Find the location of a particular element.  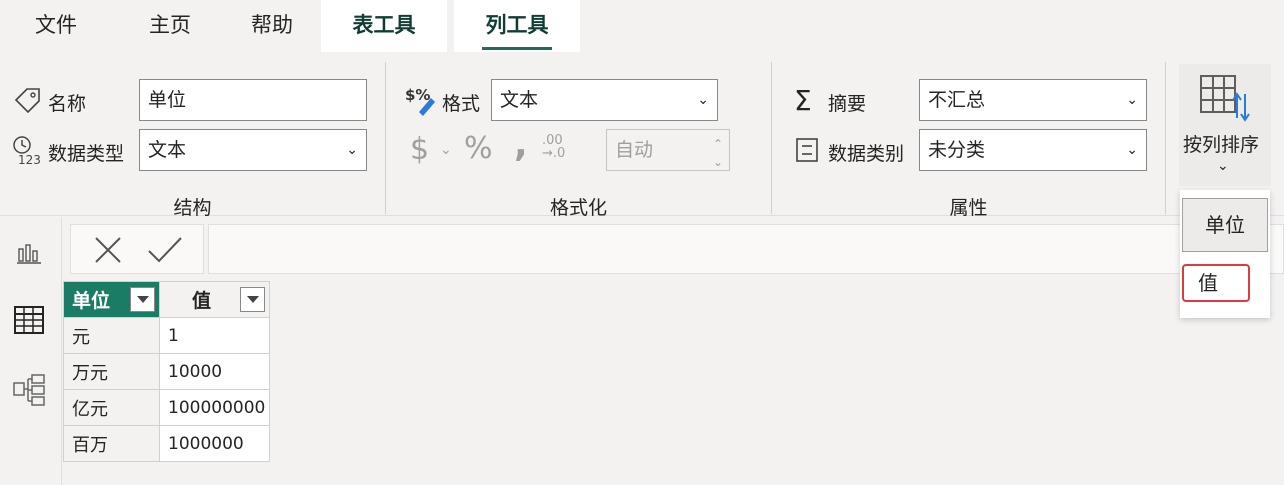

currency-icon: $ is located at coordinates (419, 149).